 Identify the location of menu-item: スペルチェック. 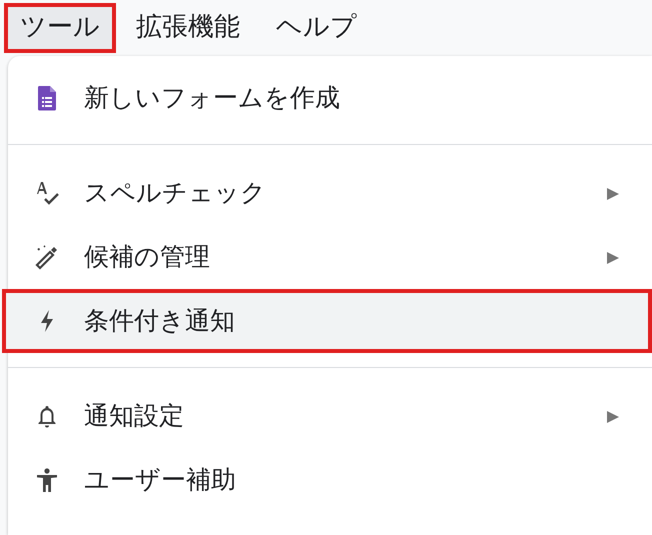
(327, 193).